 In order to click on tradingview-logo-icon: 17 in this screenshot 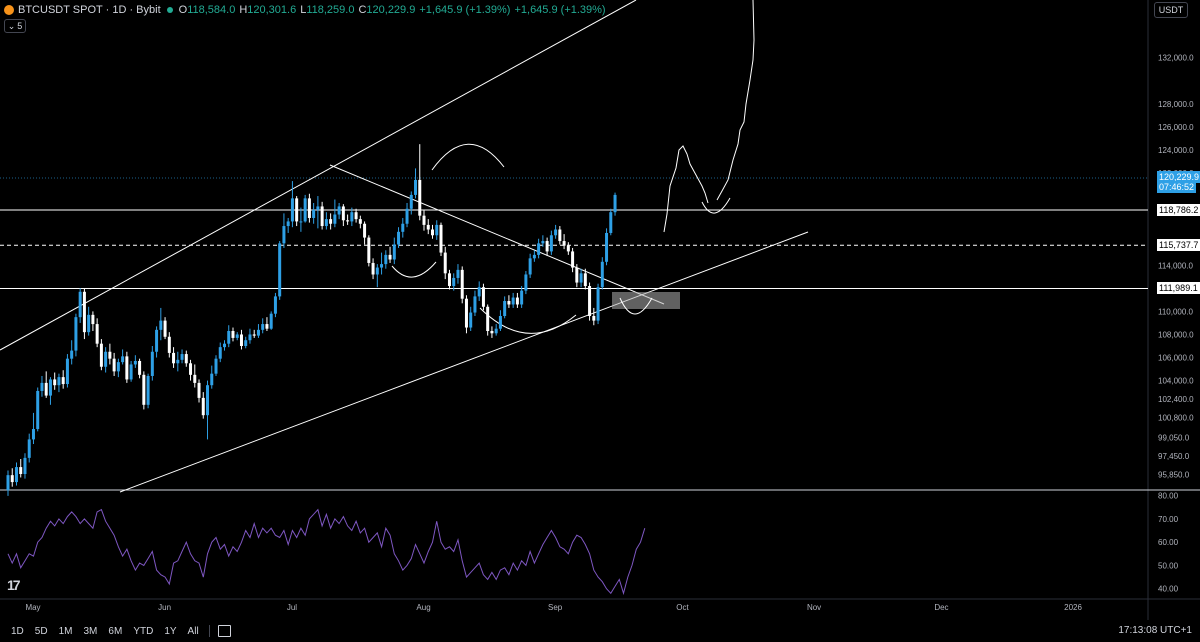, I will do `click(14, 585)`.